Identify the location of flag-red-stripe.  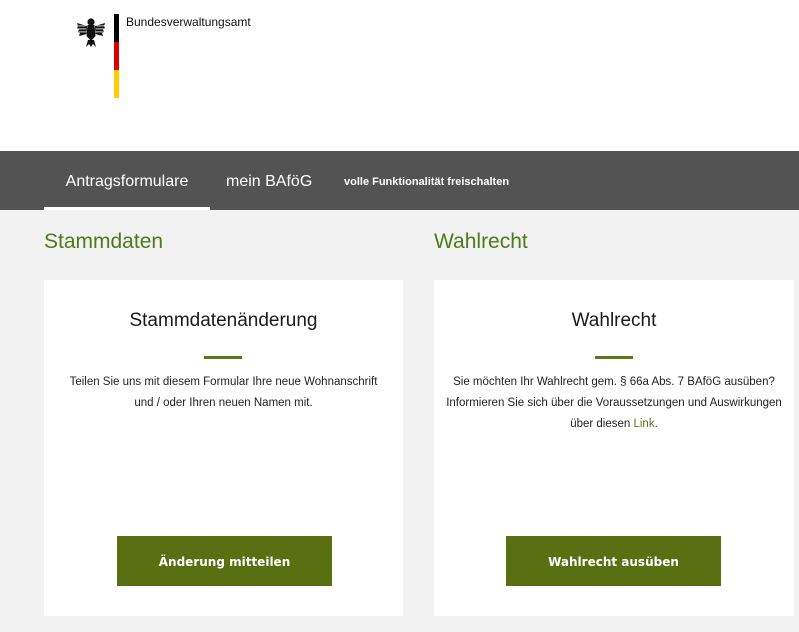
(116, 56).